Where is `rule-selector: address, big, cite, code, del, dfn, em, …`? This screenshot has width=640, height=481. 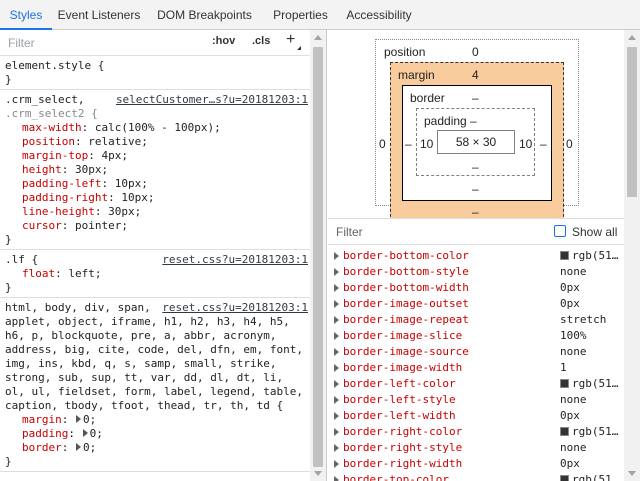 rule-selector: address, big, cite, code, del, dfn, em, … is located at coordinates (155, 350).